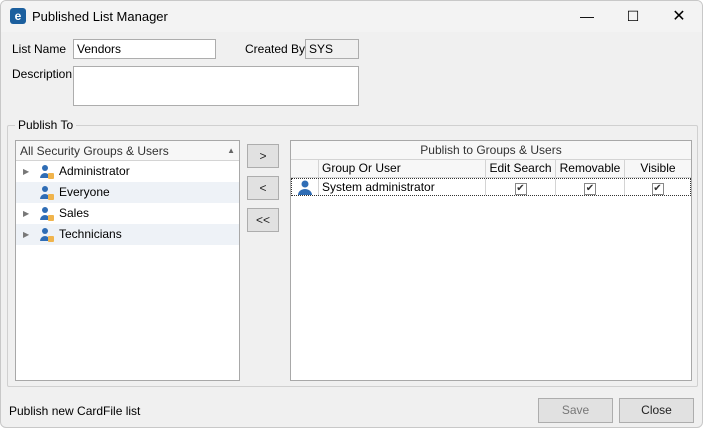 The height and width of the screenshot is (428, 703). What do you see at coordinates (94, 171) in the screenshot?
I see `tree-item-label: Administrator` at bounding box center [94, 171].